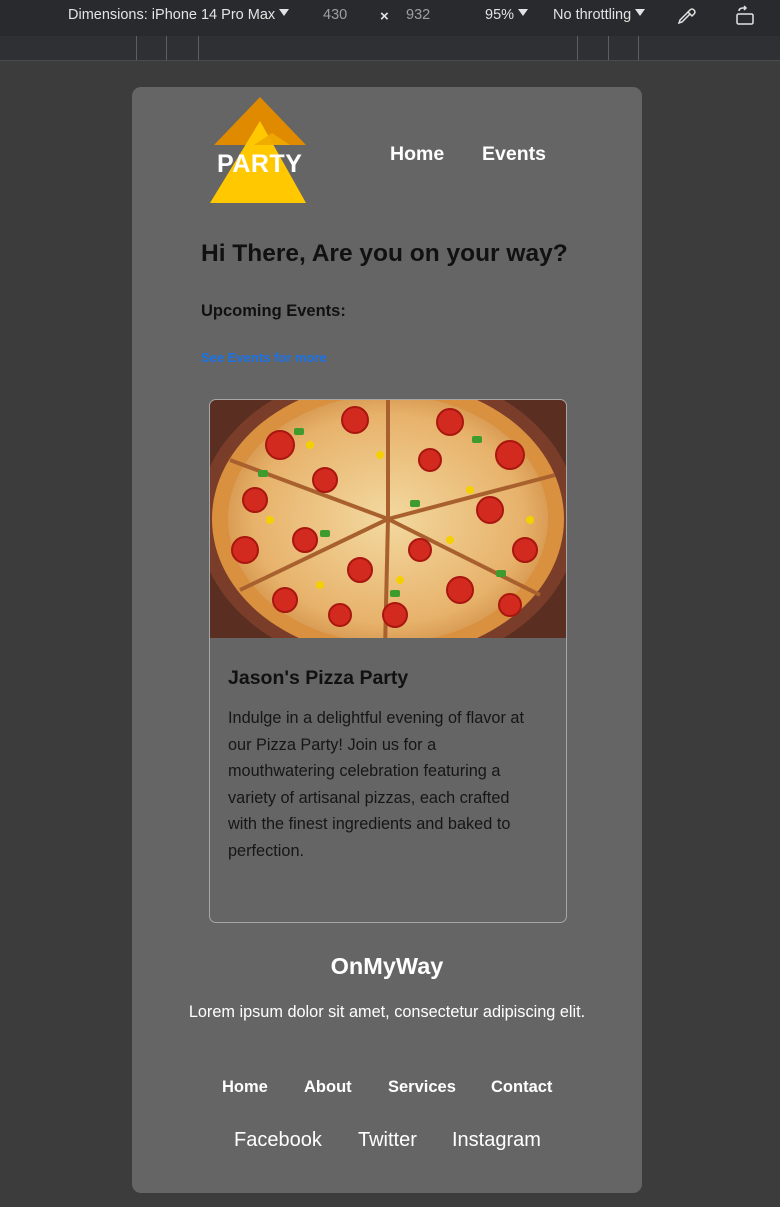 This screenshot has width=780, height=1207. I want to click on dimensions-dropdown: Dimensions: iPhone 14 Pro Max, so click(179, 15).